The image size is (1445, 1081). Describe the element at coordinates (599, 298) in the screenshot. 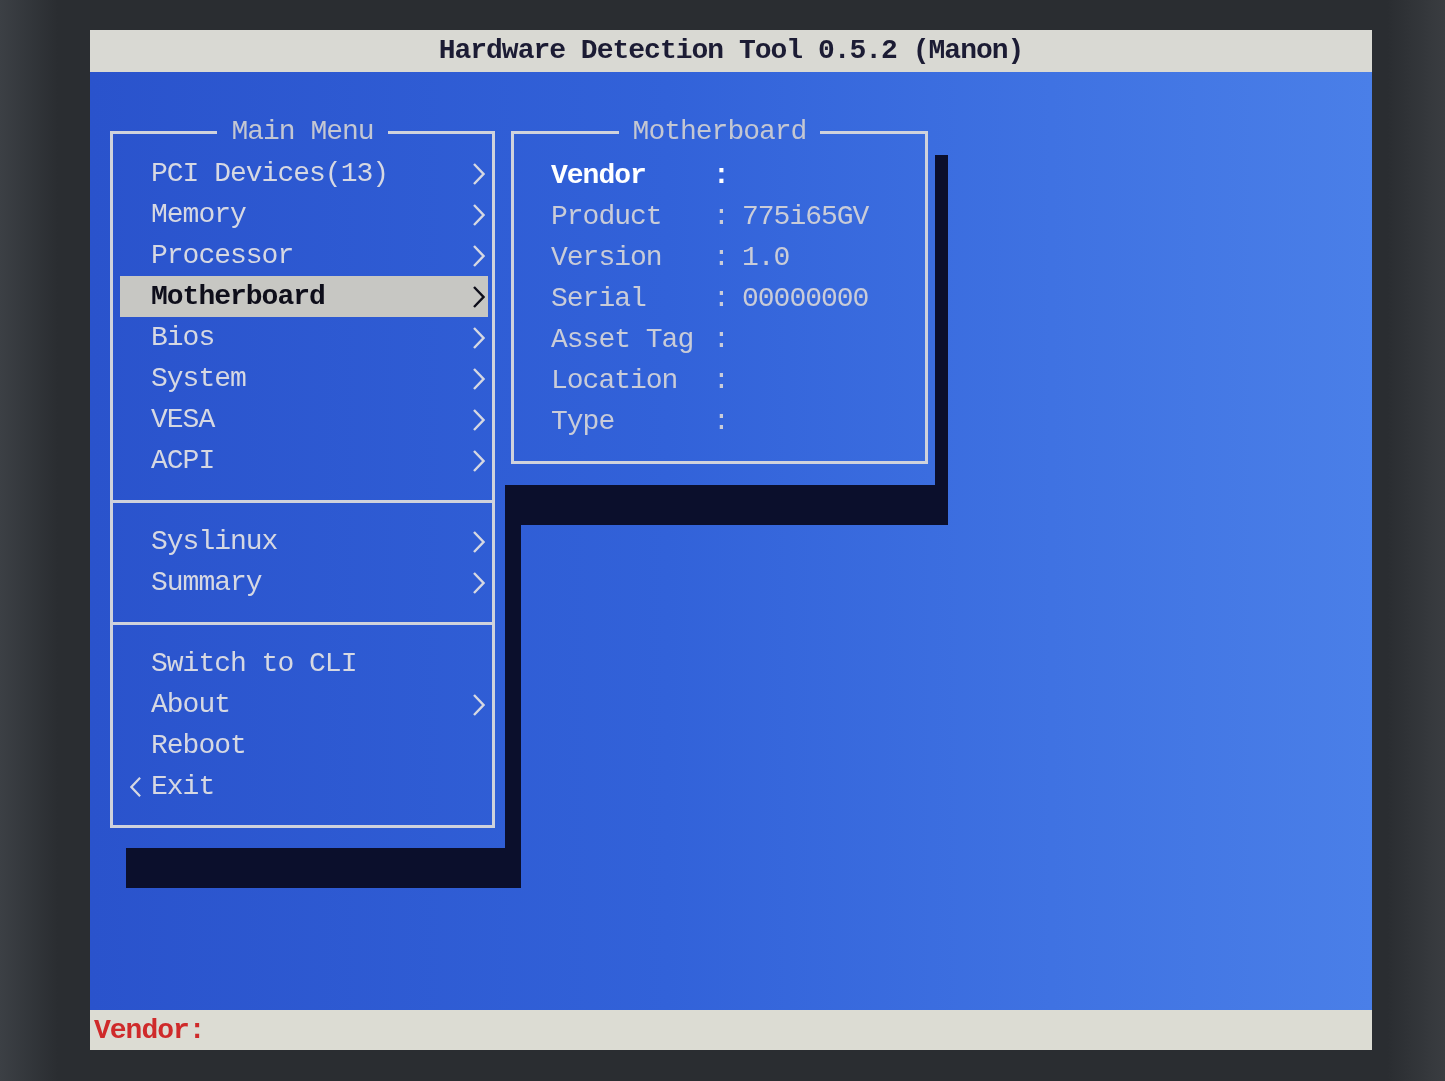

I see `field-label: Serial` at that location.